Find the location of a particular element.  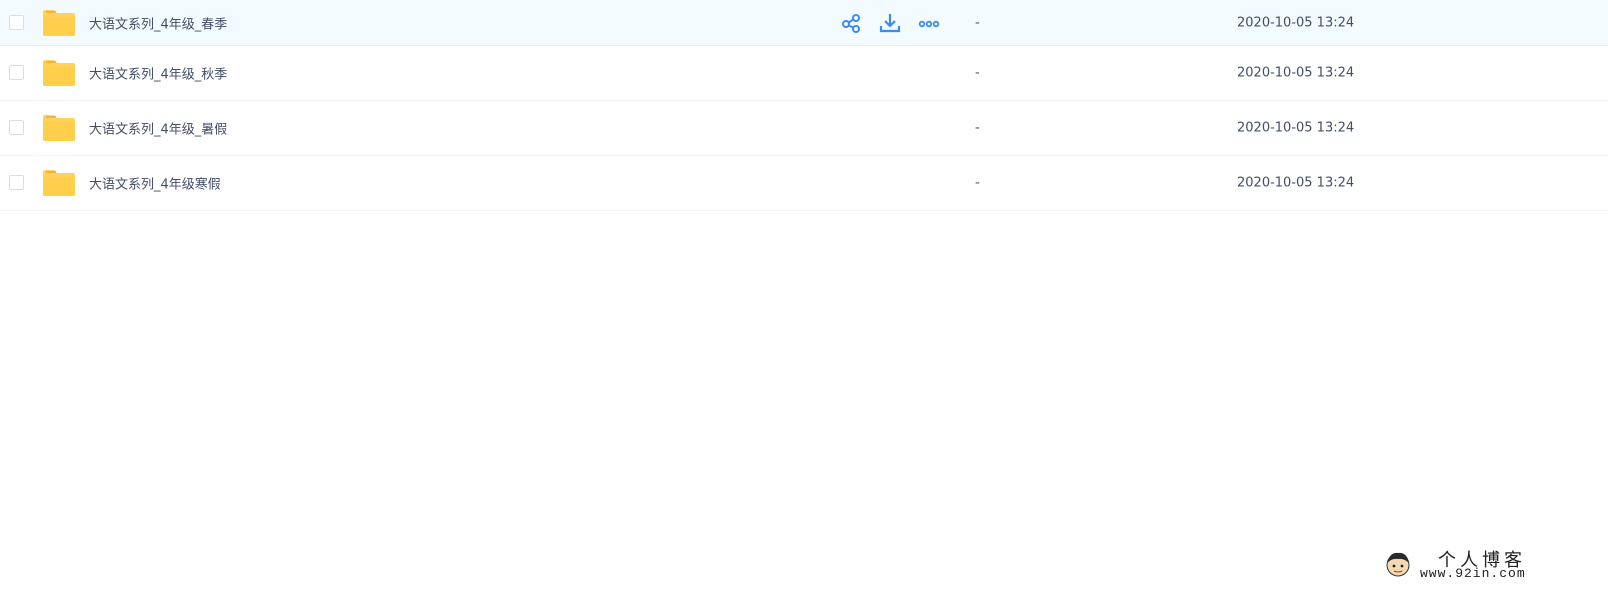

table-row: 大语文系列_4年级_秋季 - 2020-10-05 13:24 is located at coordinates (804, 73).